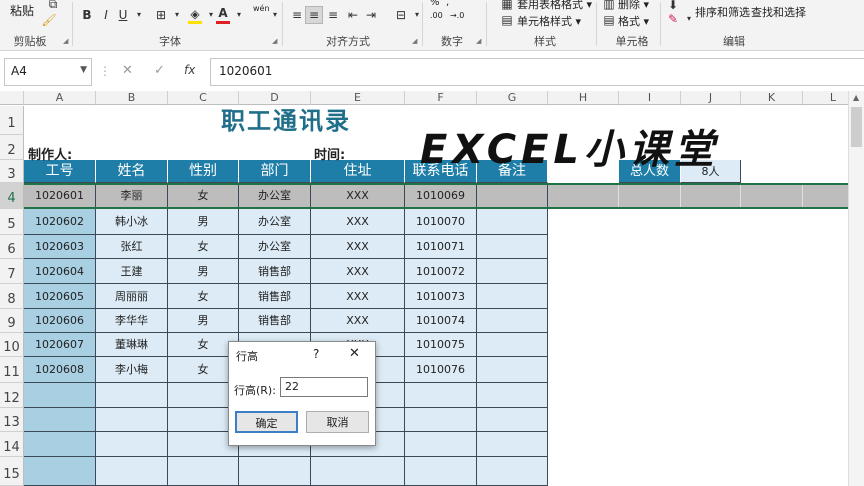 This screenshot has height=486, width=864. What do you see at coordinates (337, 422) in the screenshot?
I see `cancel-button: 取消` at bounding box center [337, 422].